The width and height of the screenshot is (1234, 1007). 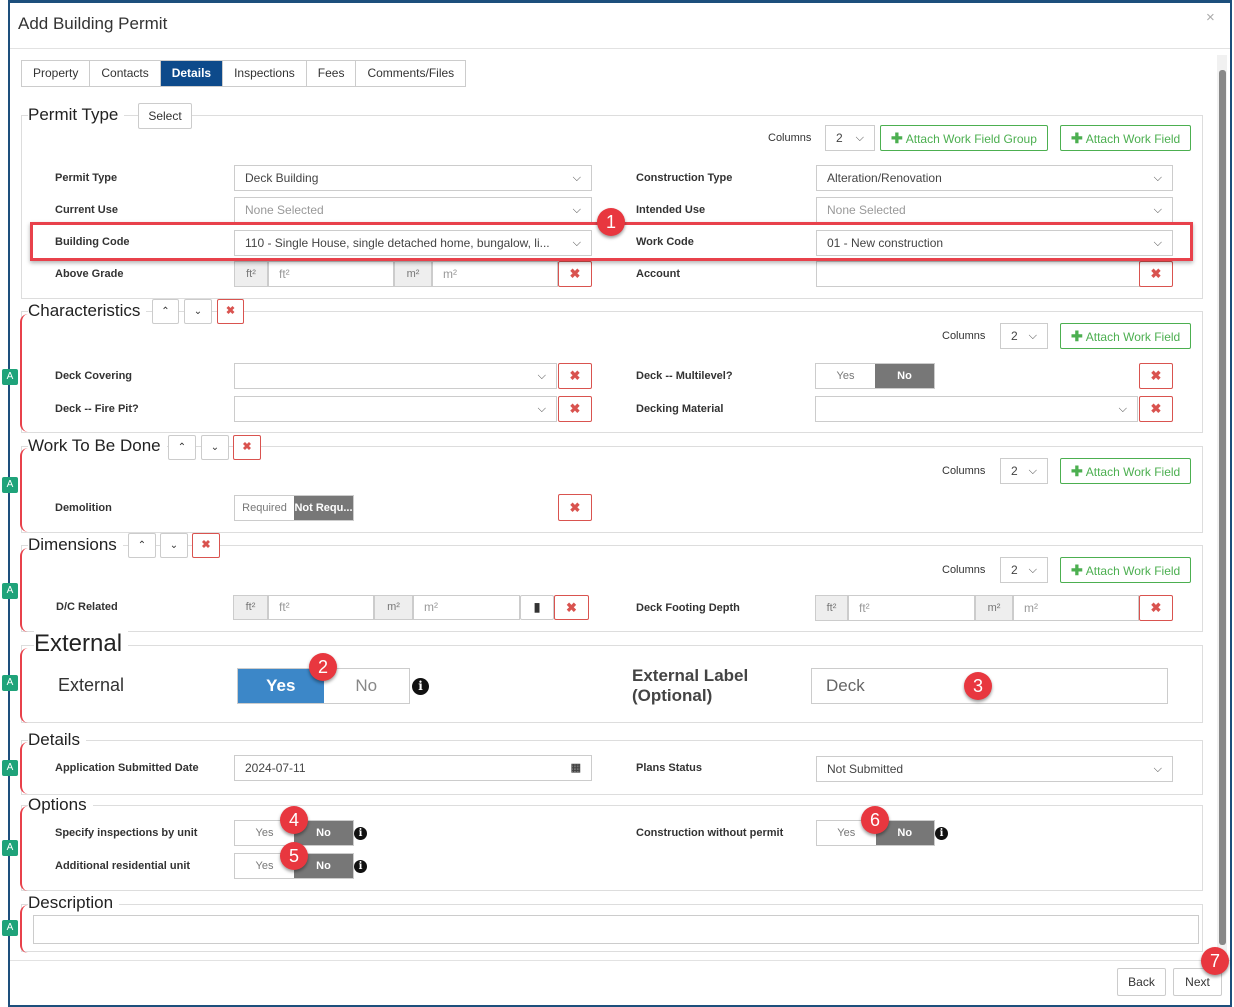 What do you see at coordinates (56, 73) in the screenshot?
I see `tab-property: Property` at bounding box center [56, 73].